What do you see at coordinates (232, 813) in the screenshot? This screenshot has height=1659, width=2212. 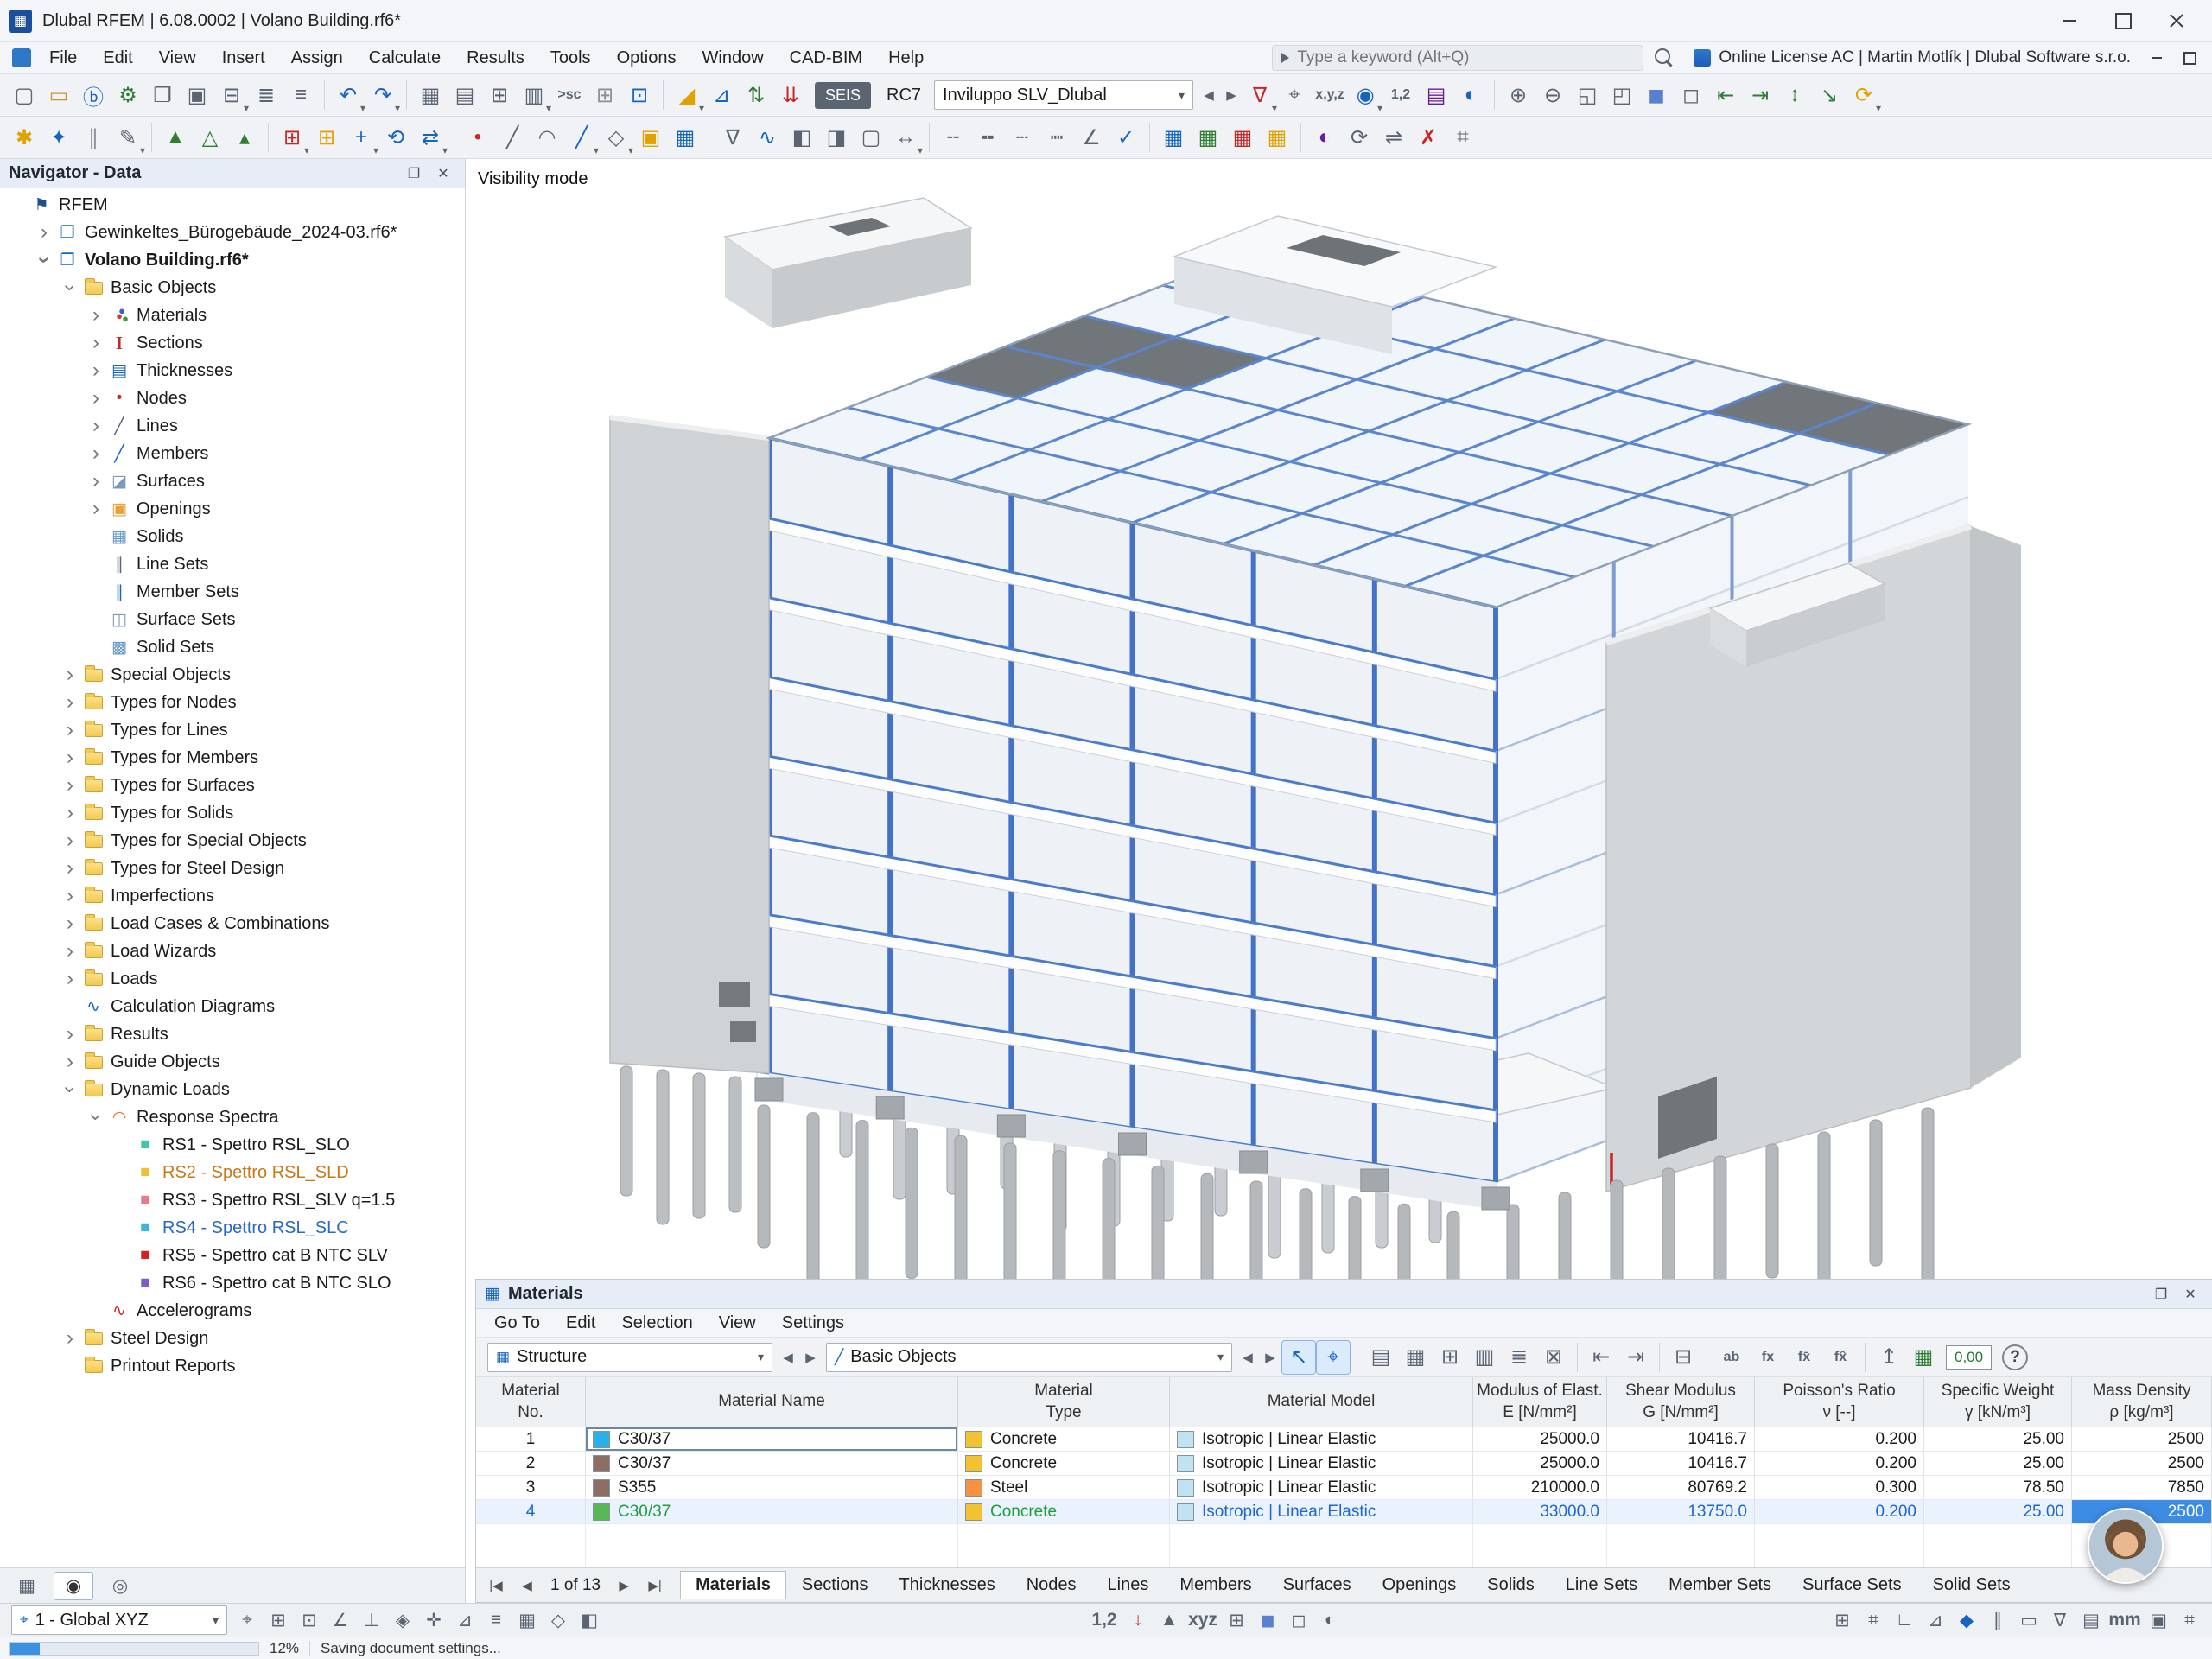 I see `tree-item-types-for-solids: › Types for Solids` at bounding box center [232, 813].